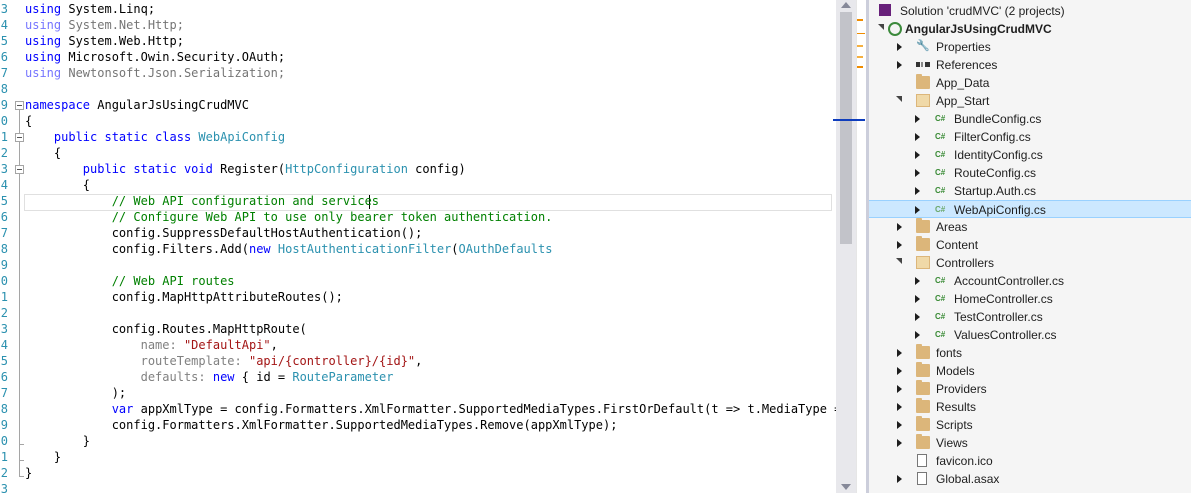 This screenshot has width=1191, height=493. I want to click on tree-item-areas: Areas, so click(1030, 227).